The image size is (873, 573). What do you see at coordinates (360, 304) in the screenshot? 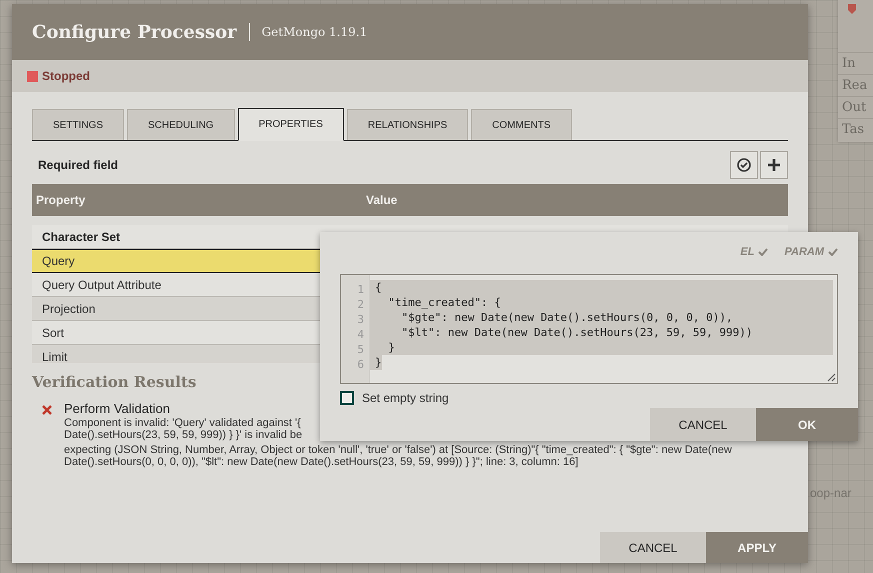
I see `line-number: 2` at bounding box center [360, 304].